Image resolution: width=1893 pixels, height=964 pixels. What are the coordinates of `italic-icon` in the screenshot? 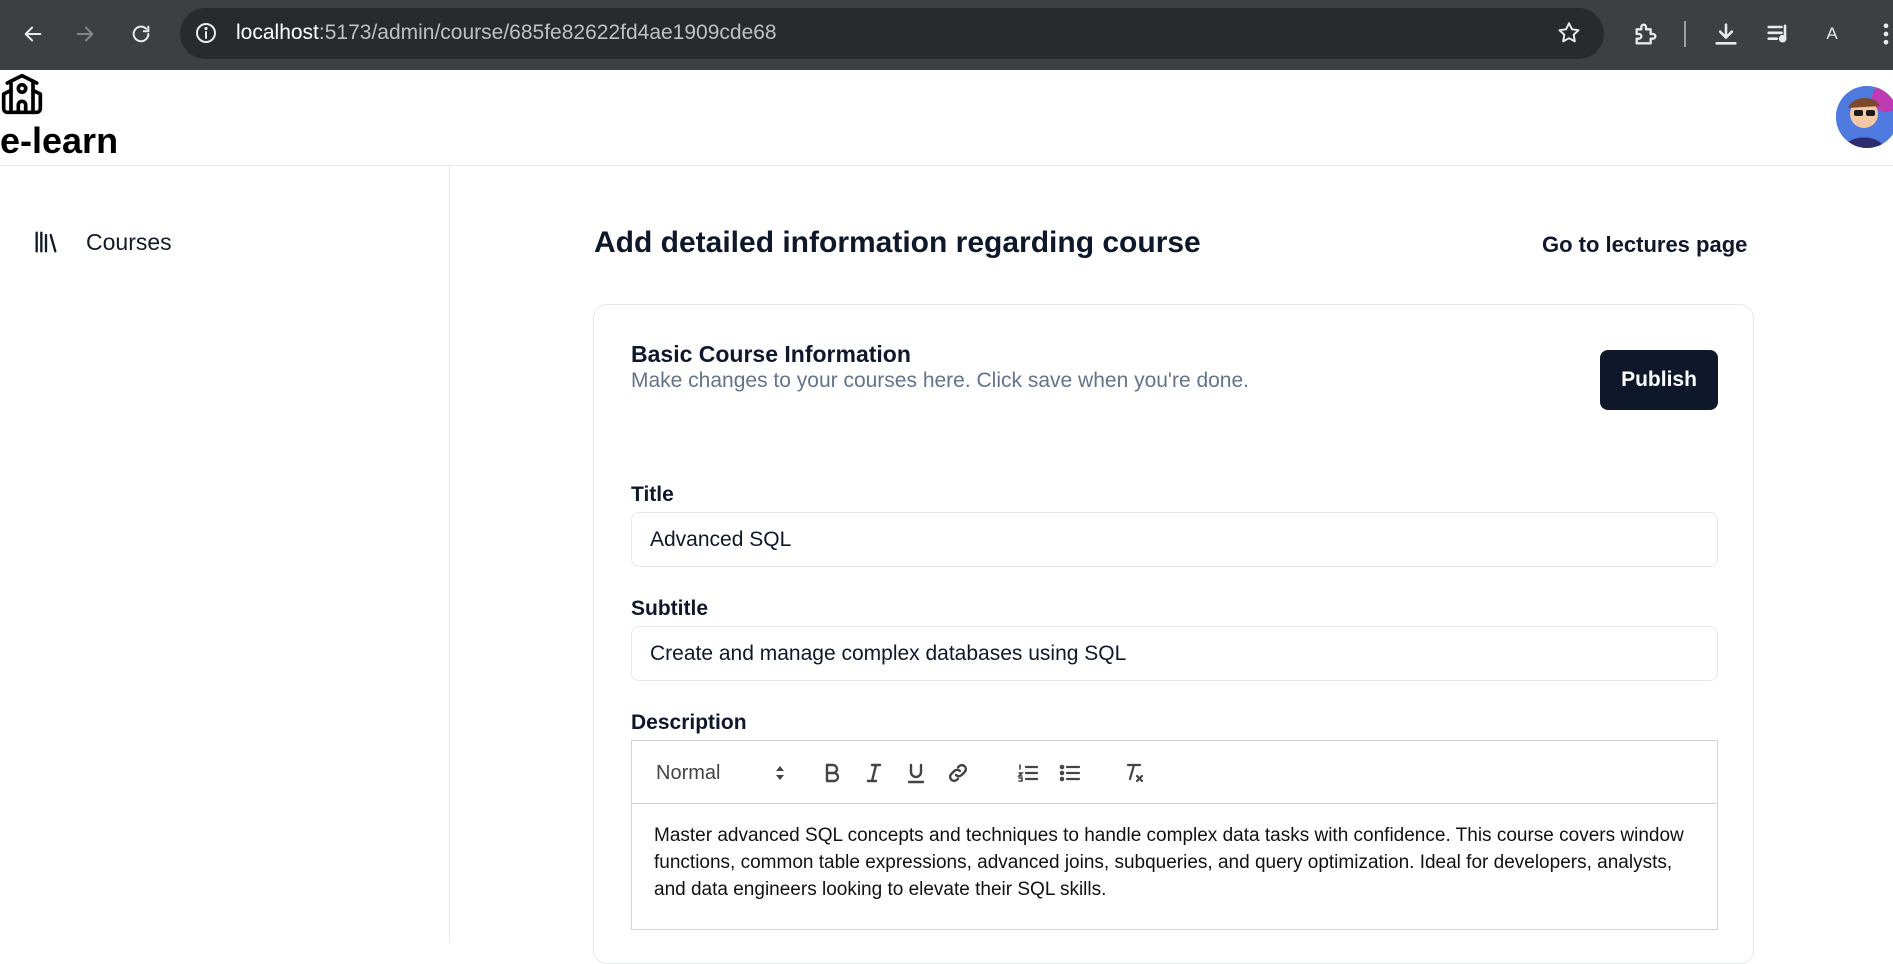 It's located at (874, 773).